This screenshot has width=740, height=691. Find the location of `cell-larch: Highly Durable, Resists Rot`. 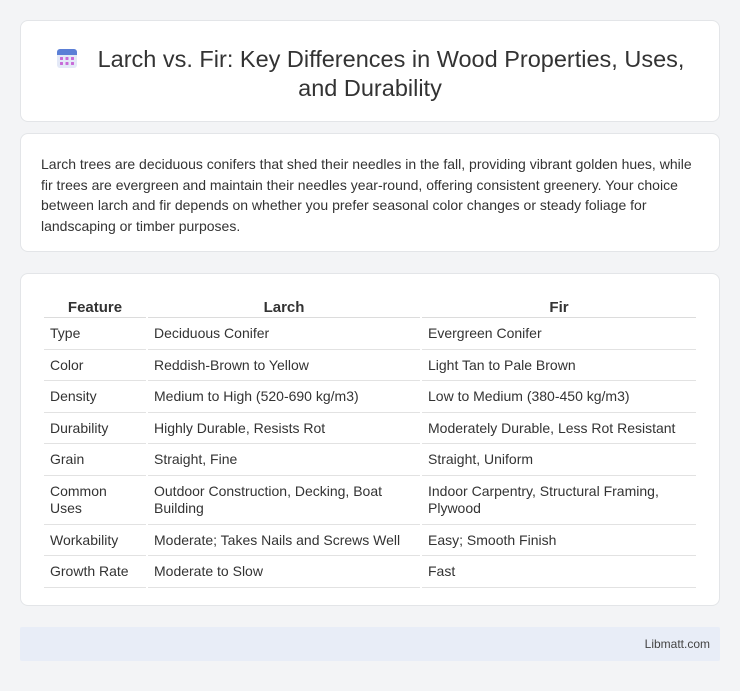

cell-larch: Highly Durable, Resists Rot is located at coordinates (284, 428).